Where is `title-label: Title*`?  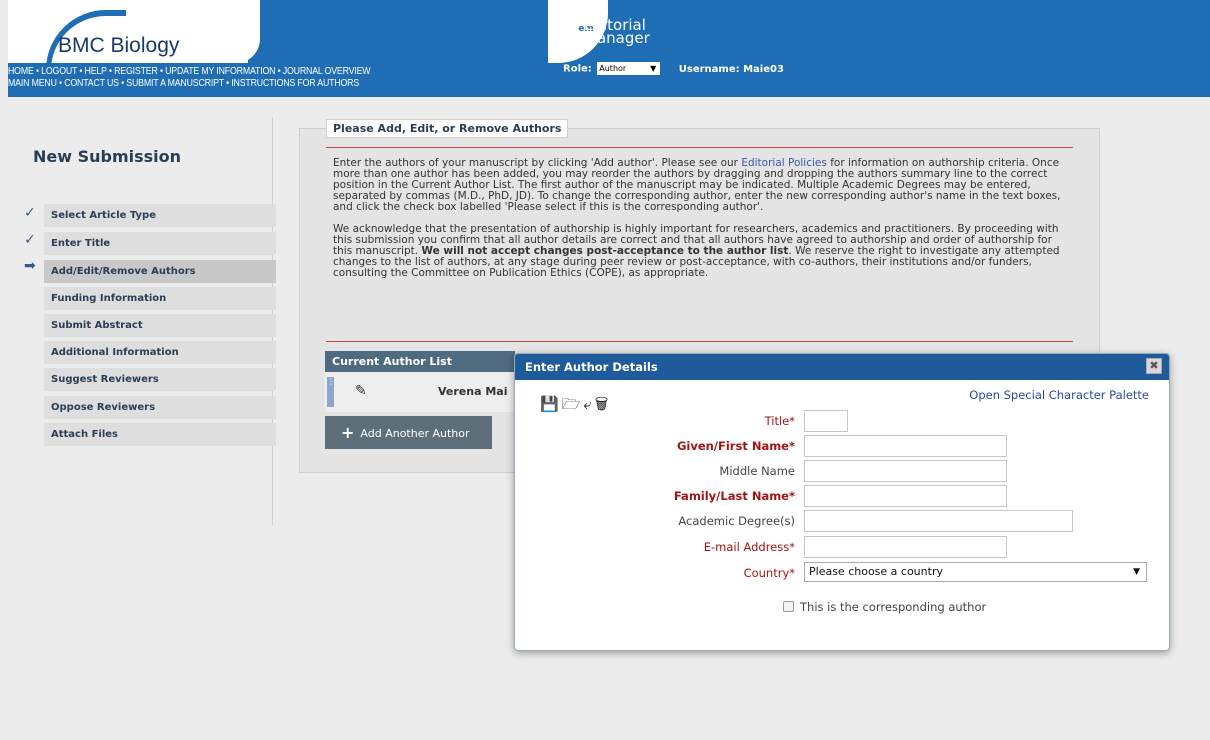 title-label: Title* is located at coordinates (779, 421).